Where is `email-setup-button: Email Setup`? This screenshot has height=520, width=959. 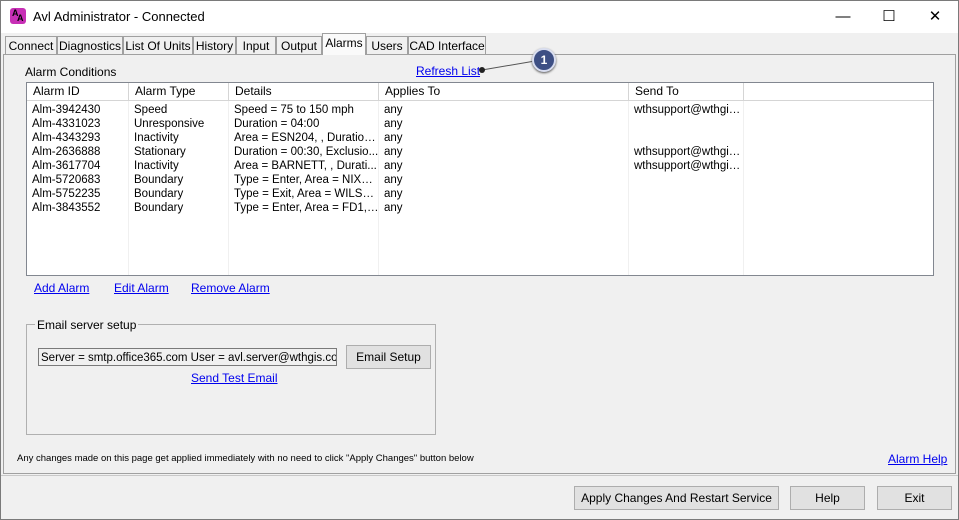
email-setup-button: Email Setup is located at coordinates (388, 357).